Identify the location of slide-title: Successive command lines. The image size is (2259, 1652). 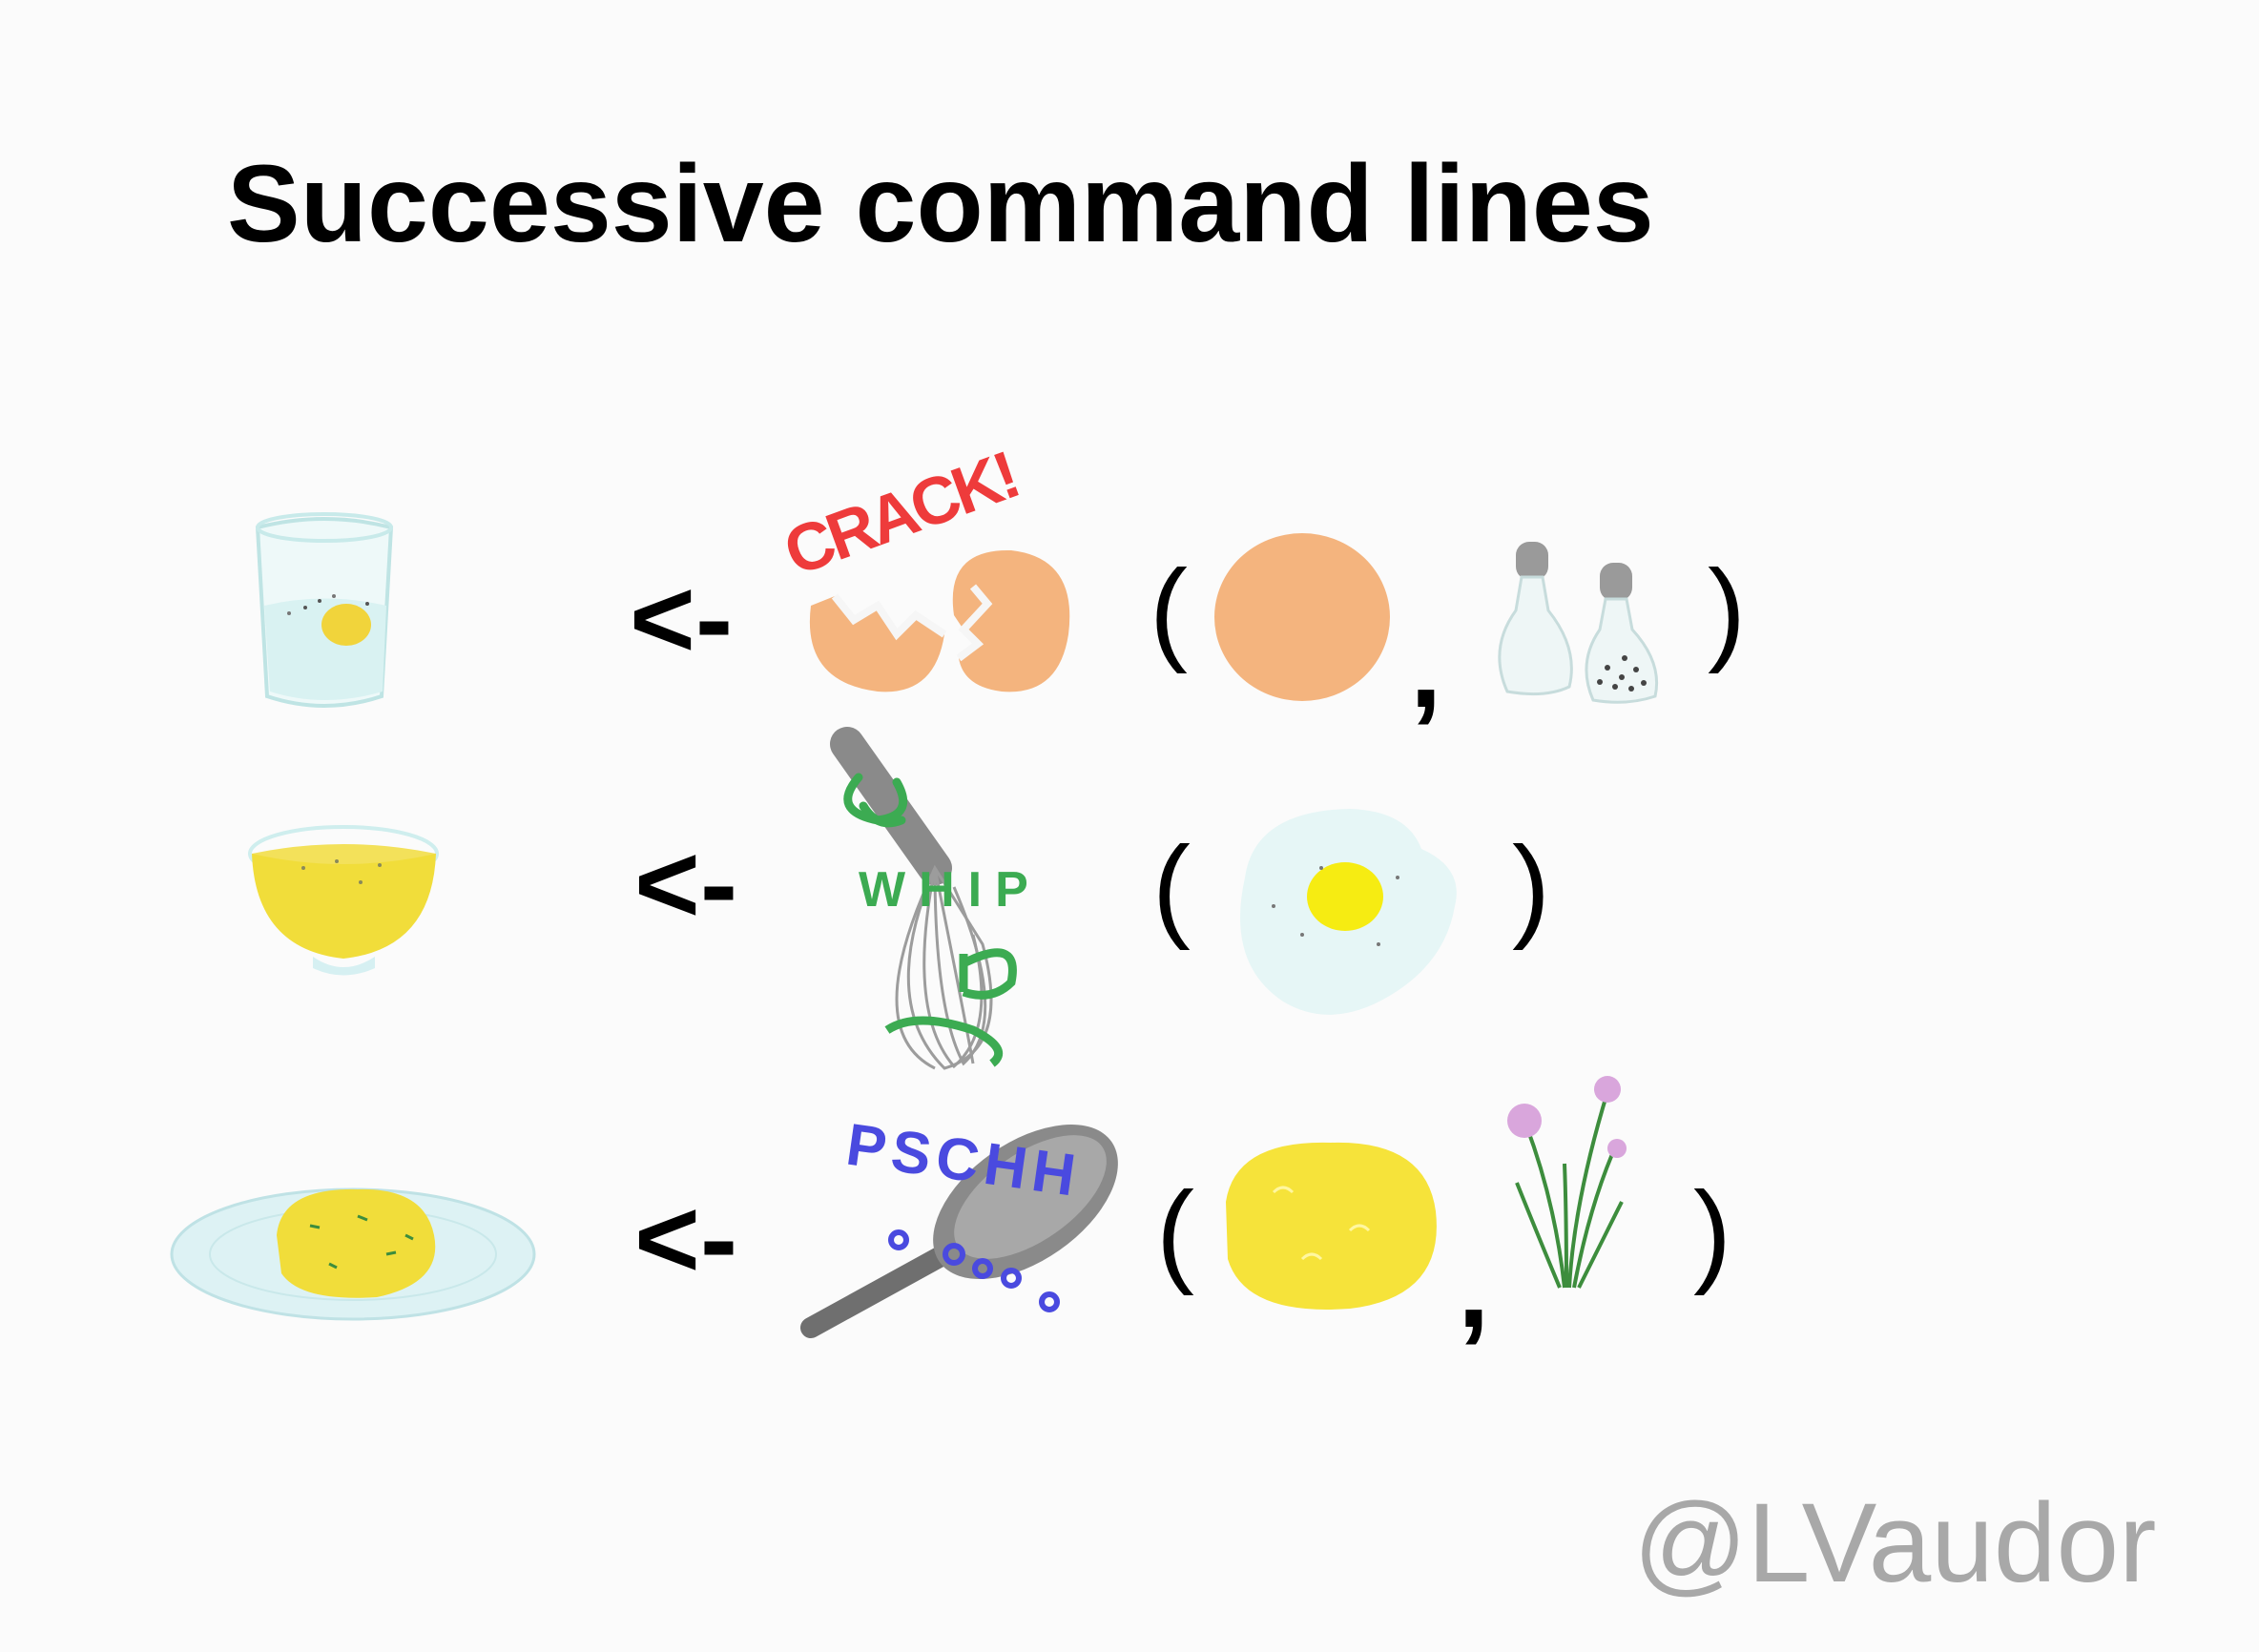
(940, 204).